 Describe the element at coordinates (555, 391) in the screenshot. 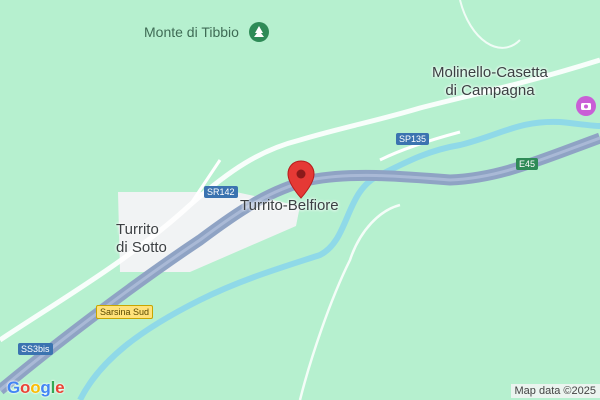

I see `map-data-credits: Map data ©2025` at that location.